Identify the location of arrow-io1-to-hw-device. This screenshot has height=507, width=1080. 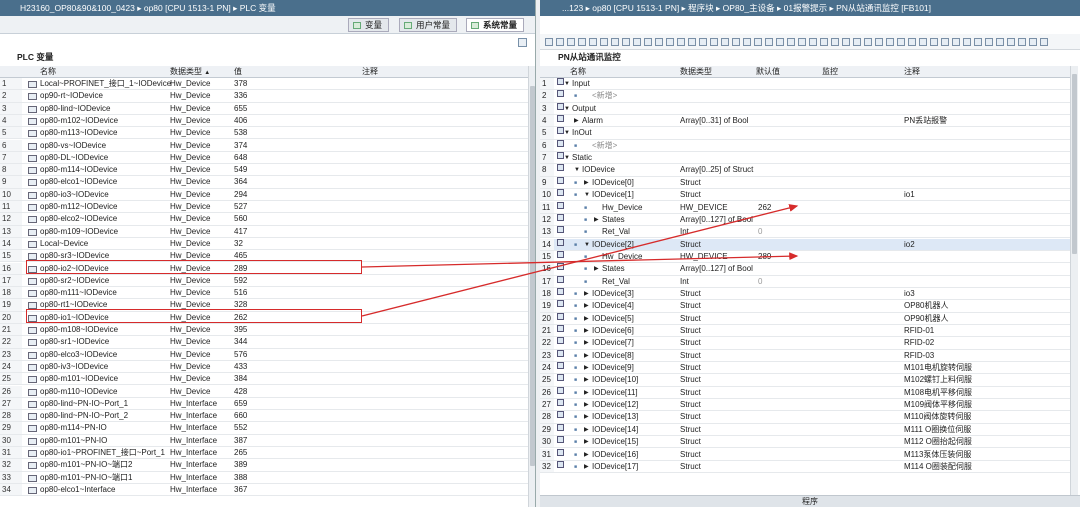
(580, 260).